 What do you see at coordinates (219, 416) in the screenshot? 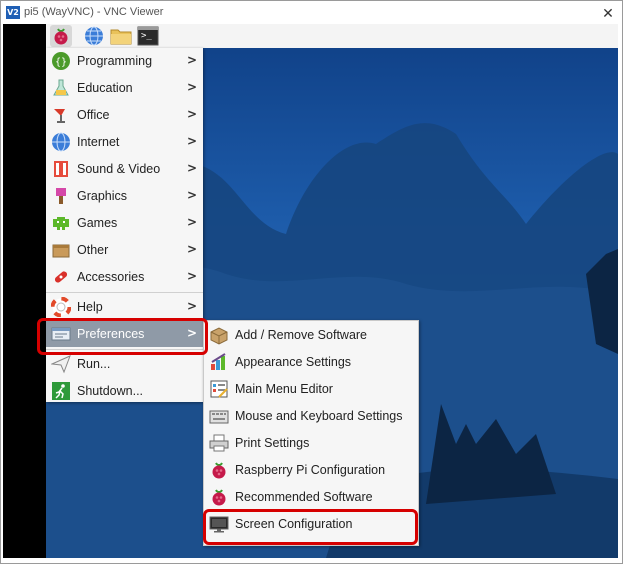
I see `keyboard-icon` at bounding box center [219, 416].